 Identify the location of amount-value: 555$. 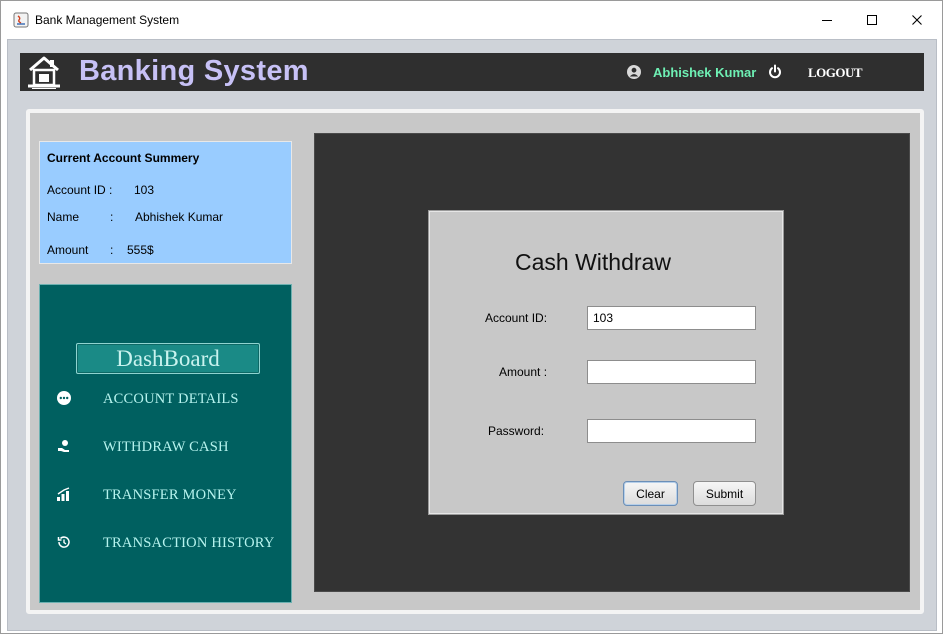
(140, 250).